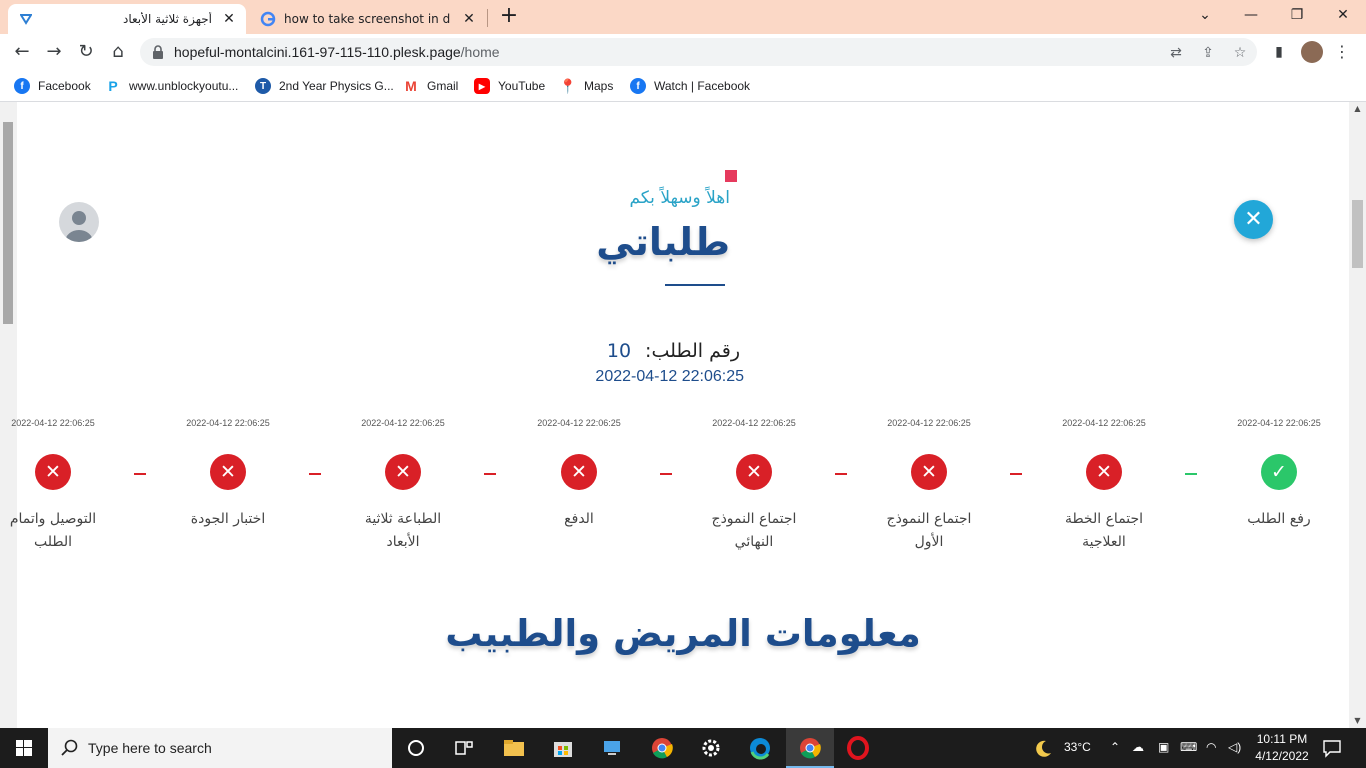  Describe the element at coordinates (150, 748) in the screenshot. I see `search-placeholder: Type here to search` at that location.